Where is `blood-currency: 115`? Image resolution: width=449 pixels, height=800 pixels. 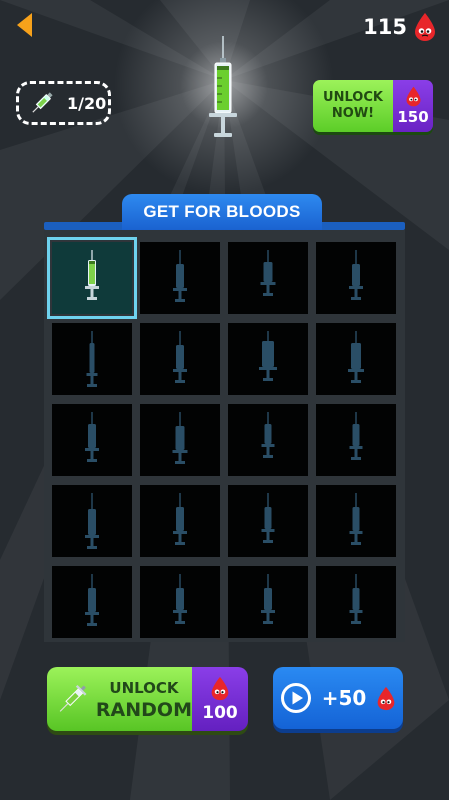 blood-currency: 115 is located at coordinates (400, 27).